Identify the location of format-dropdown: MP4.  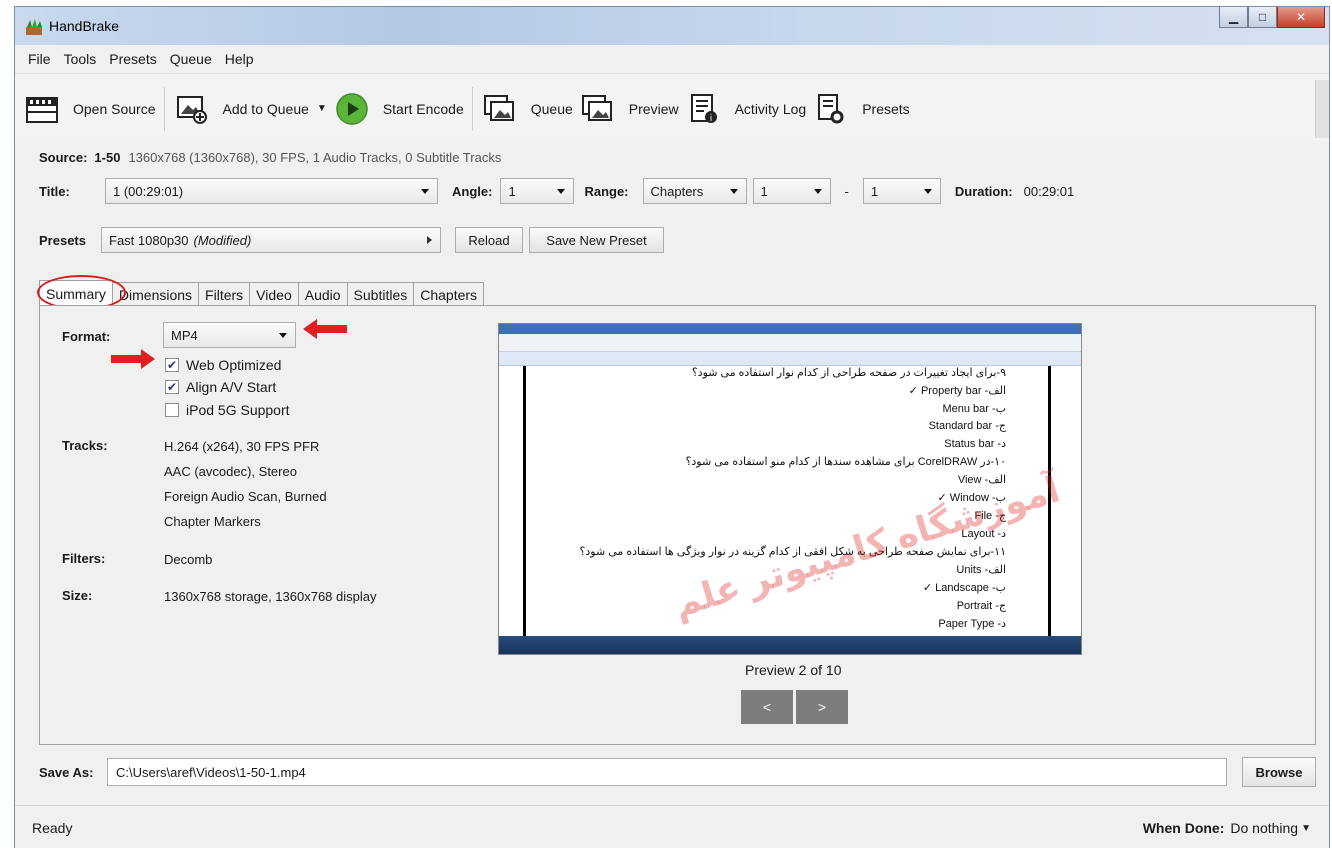
(229, 335).